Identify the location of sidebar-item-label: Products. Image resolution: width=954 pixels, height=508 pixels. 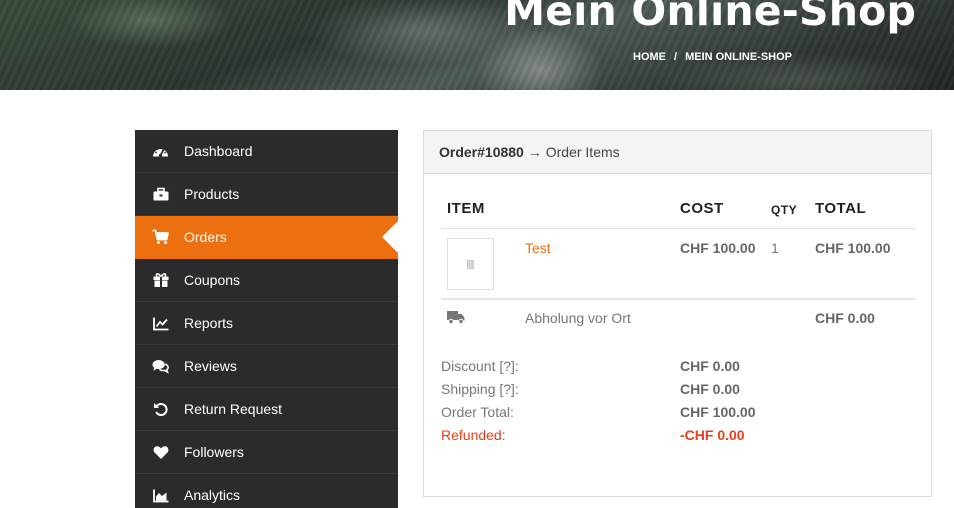
(212, 194).